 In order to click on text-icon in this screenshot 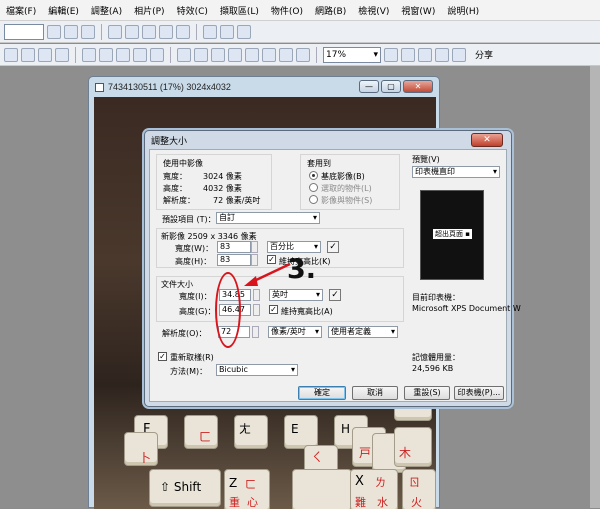, I will do `click(303, 54)`.